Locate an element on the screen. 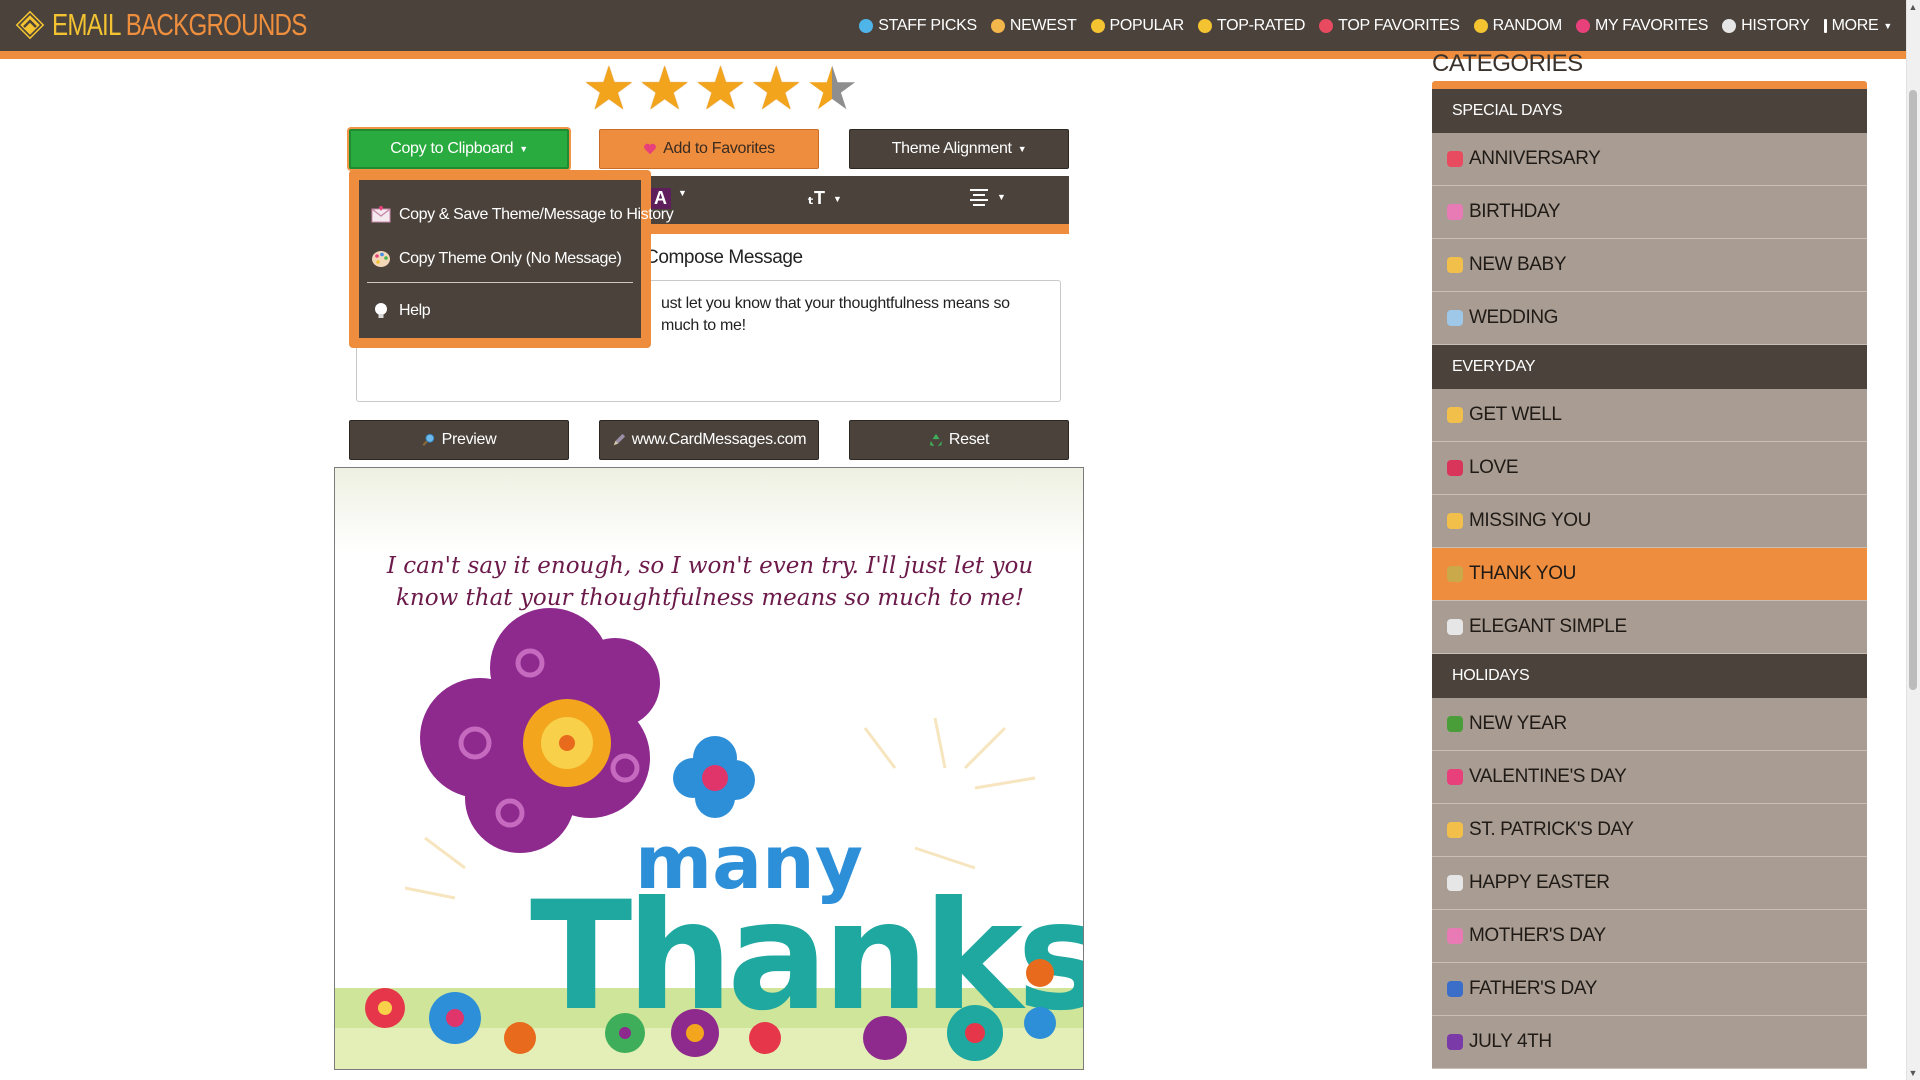  cardmessages-link-button: www.CardMessages.com is located at coordinates (709, 440).